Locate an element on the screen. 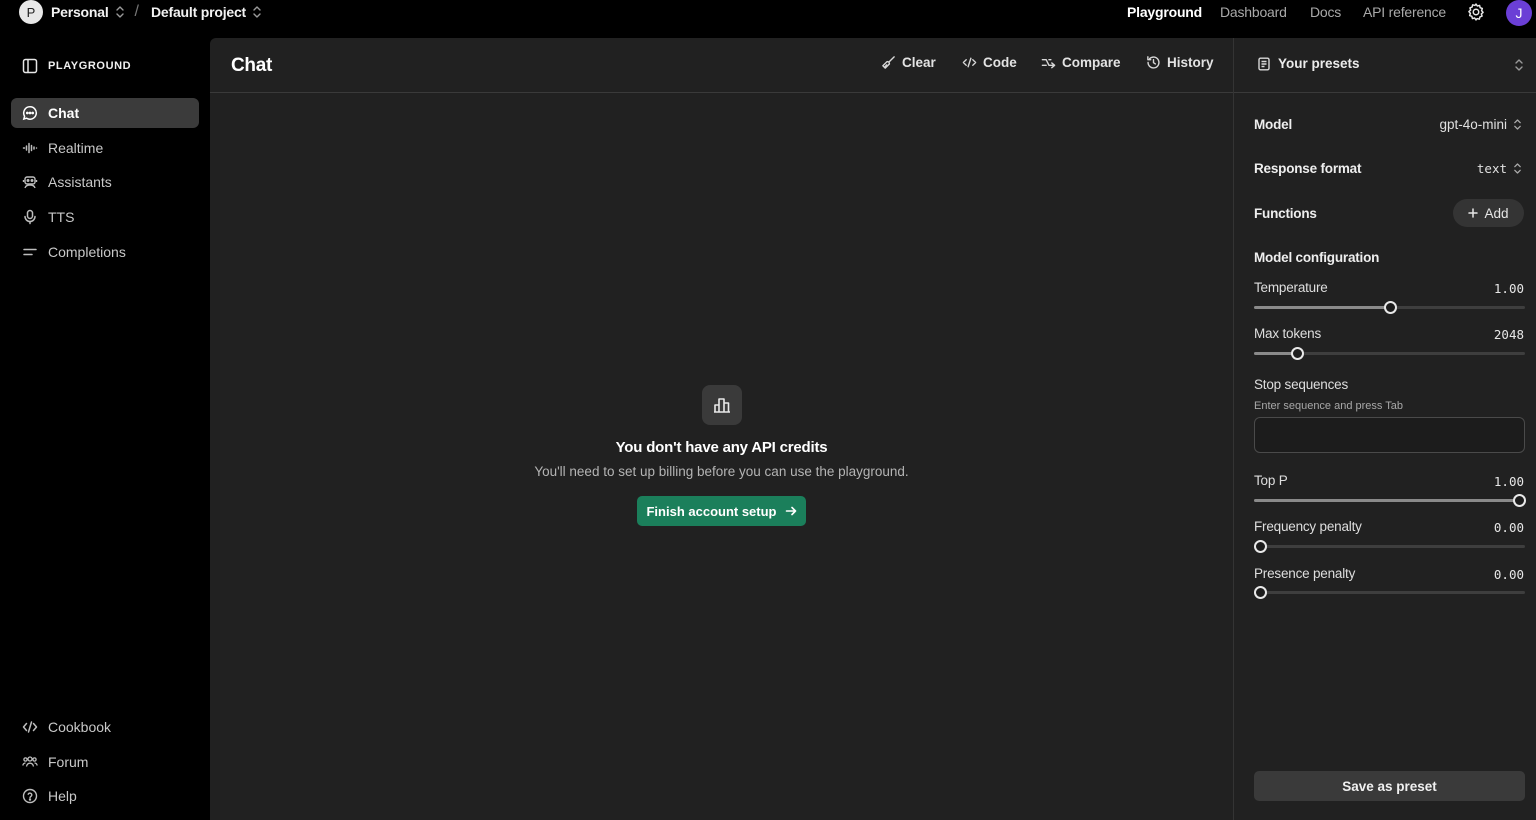  top-p-slider is located at coordinates (1390, 500).